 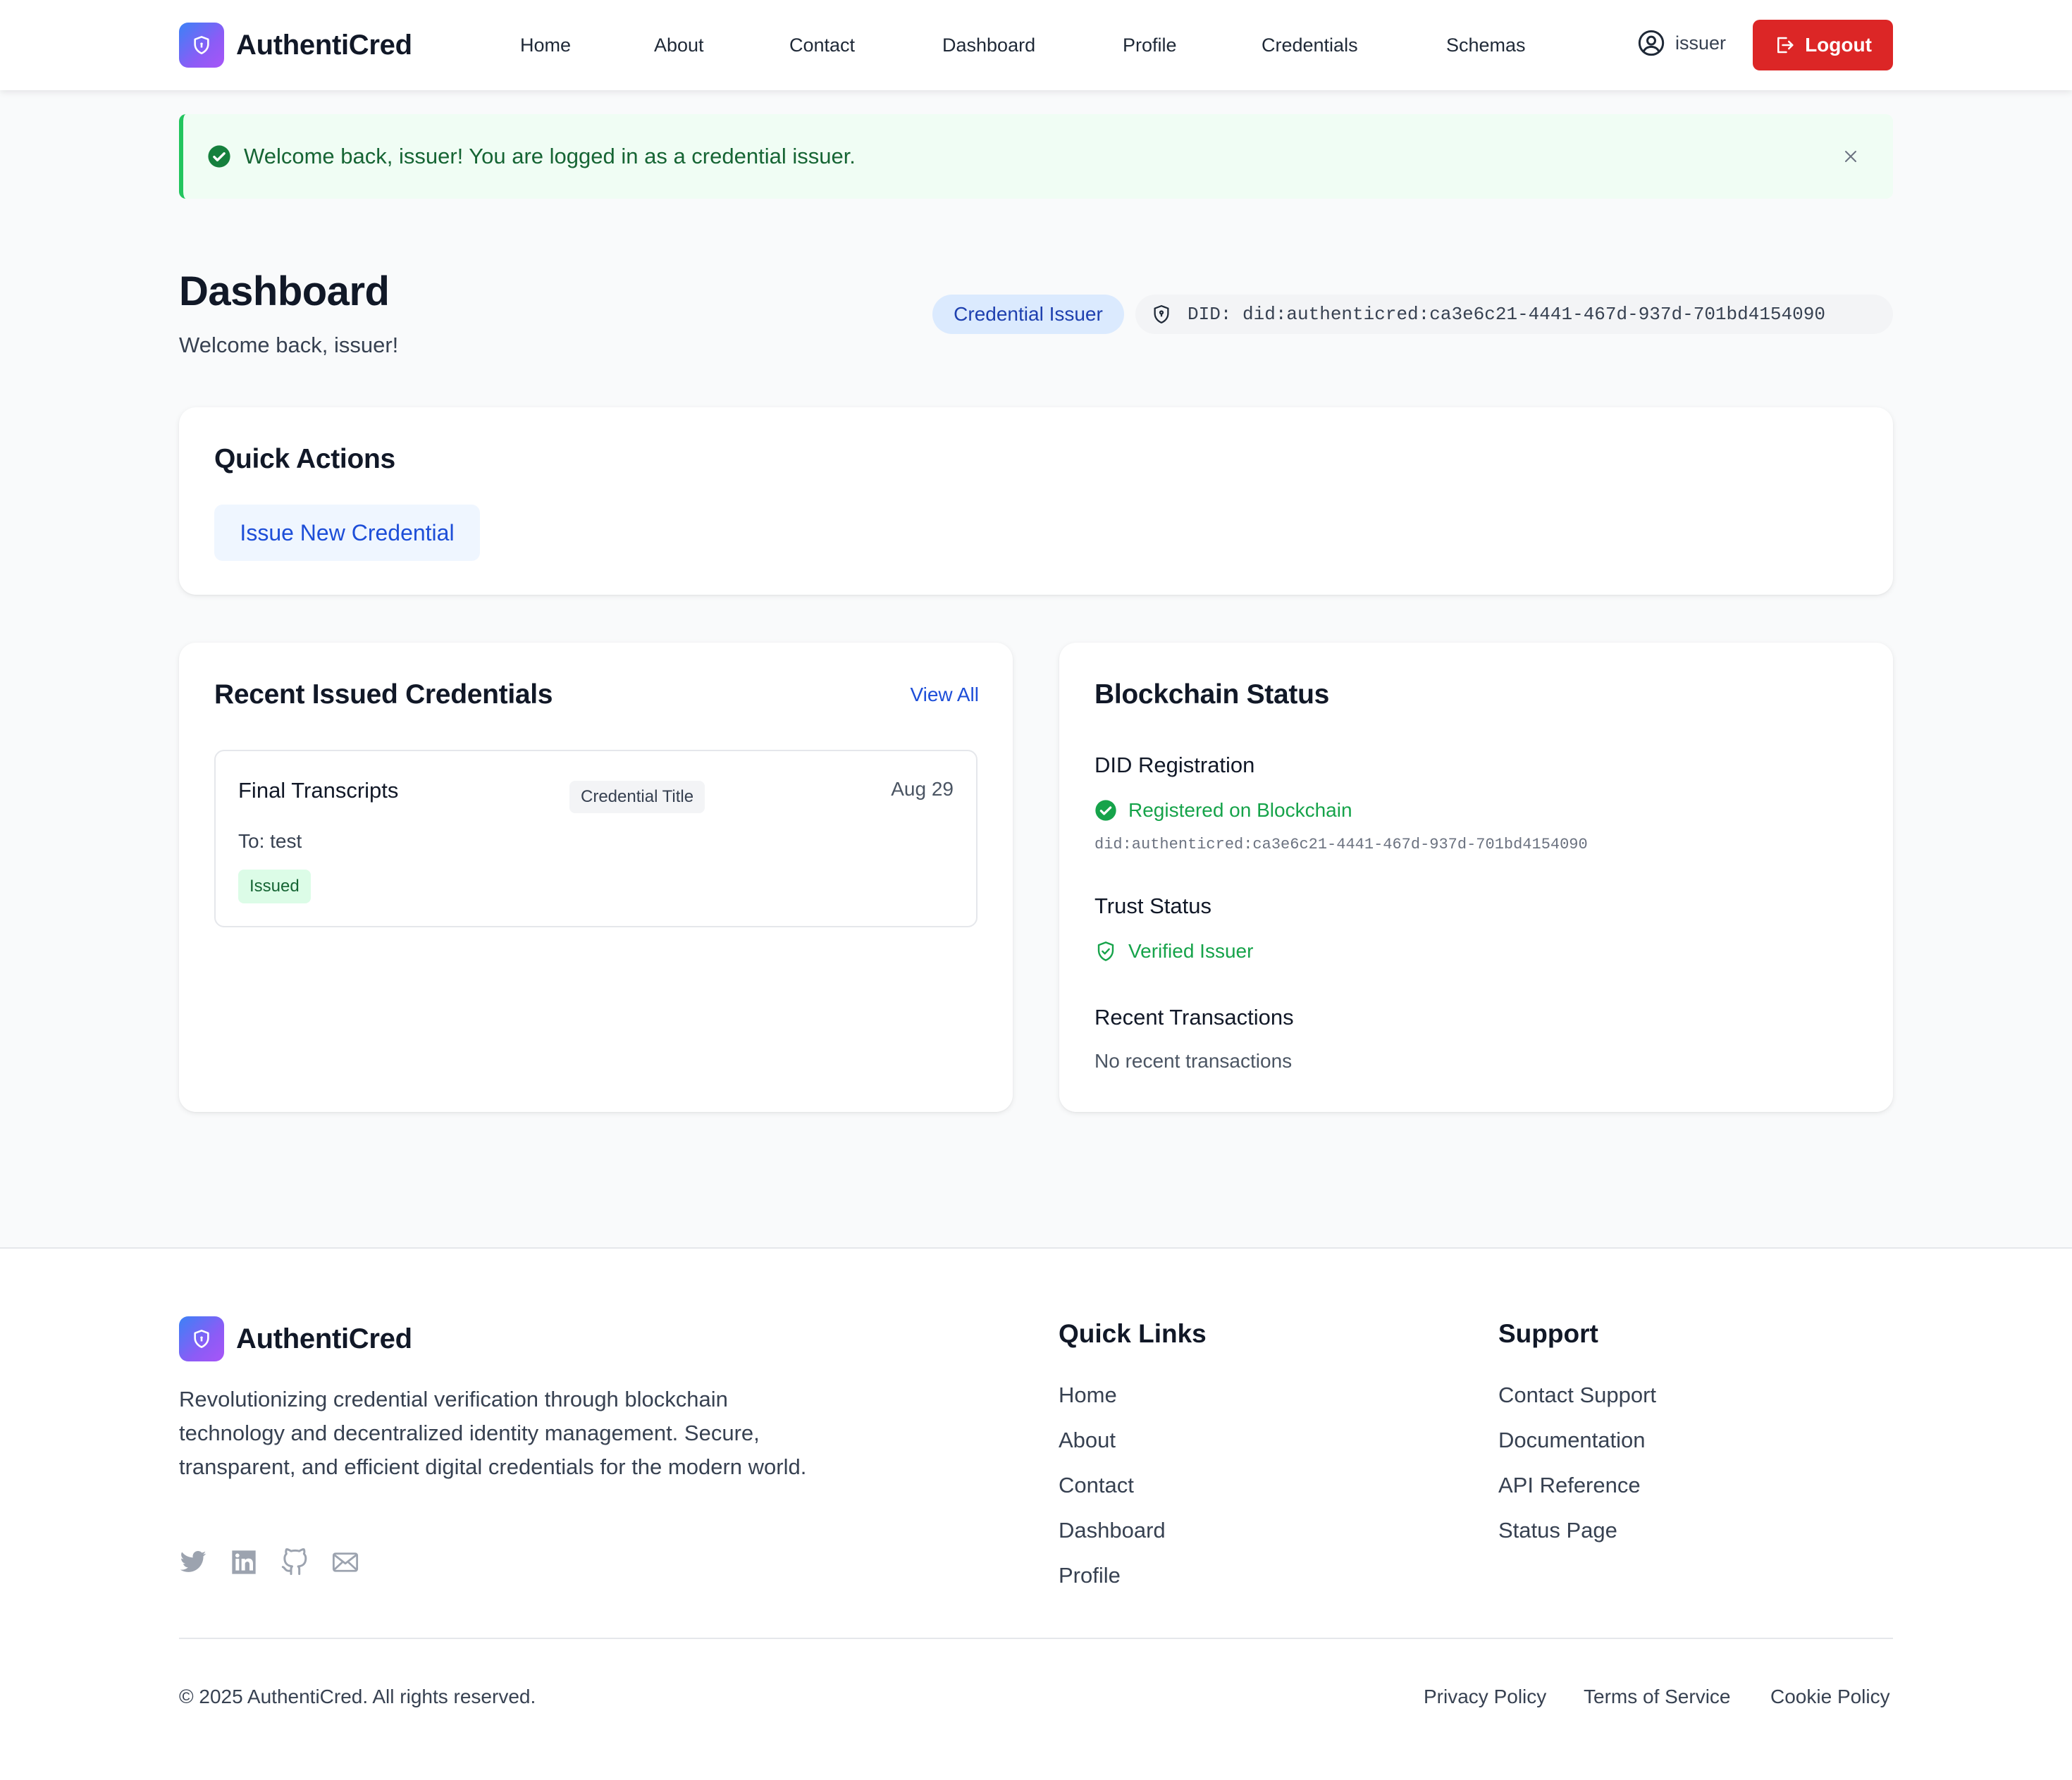 I want to click on logout-icon, so click(x=1785, y=45).